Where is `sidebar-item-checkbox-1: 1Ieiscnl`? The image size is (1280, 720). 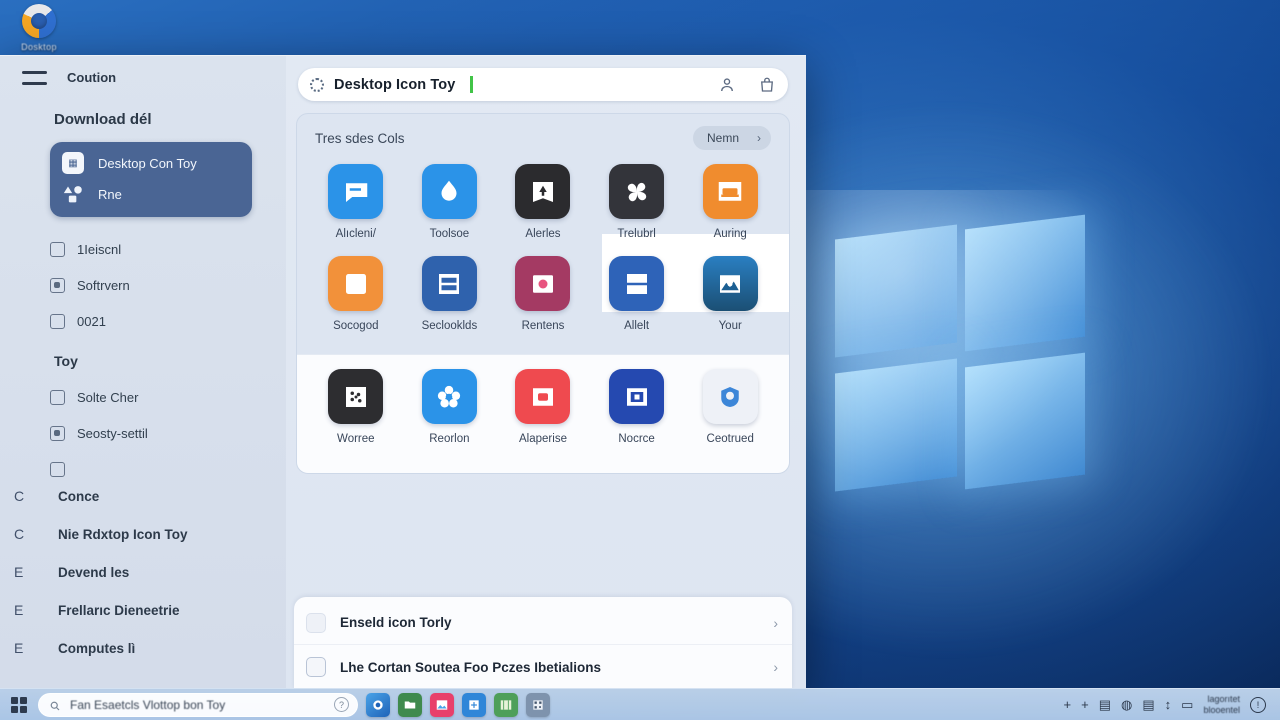 sidebar-item-checkbox-1: 1Ieiscnl is located at coordinates (143, 249).